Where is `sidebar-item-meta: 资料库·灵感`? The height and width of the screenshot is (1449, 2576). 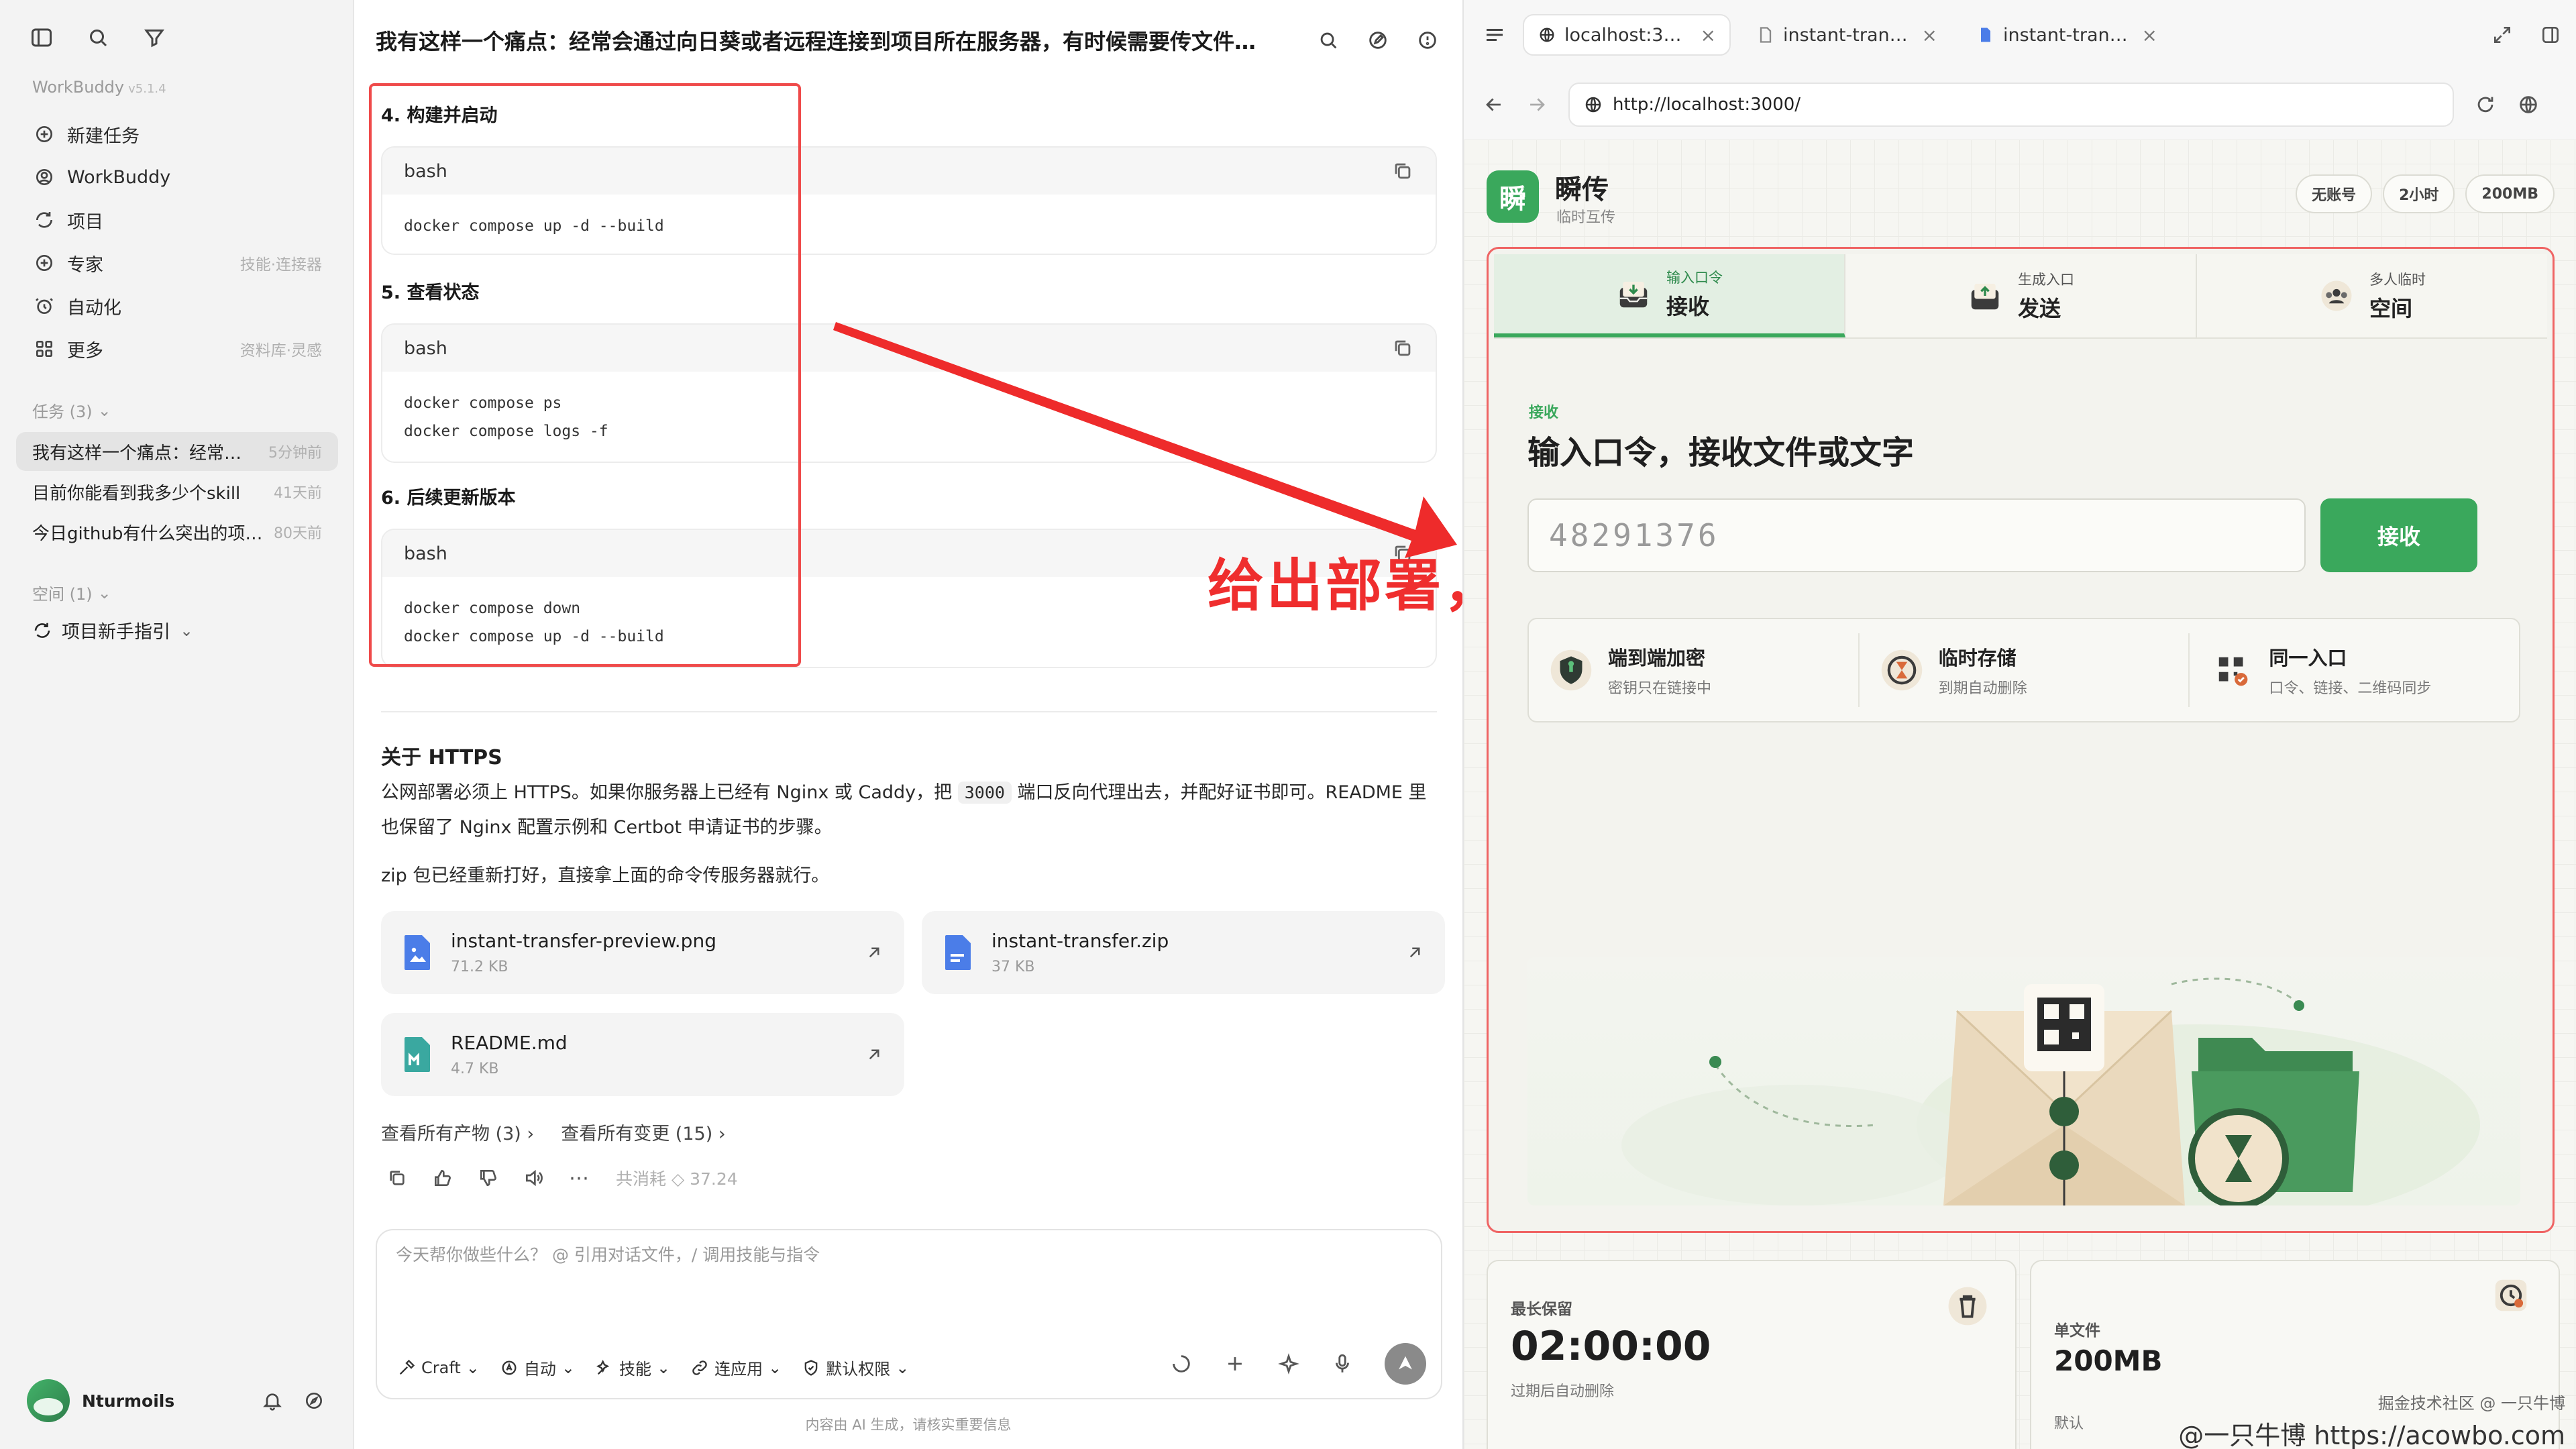 sidebar-item-meta: 资料库·灵感 is located at coordinates (280, 351).